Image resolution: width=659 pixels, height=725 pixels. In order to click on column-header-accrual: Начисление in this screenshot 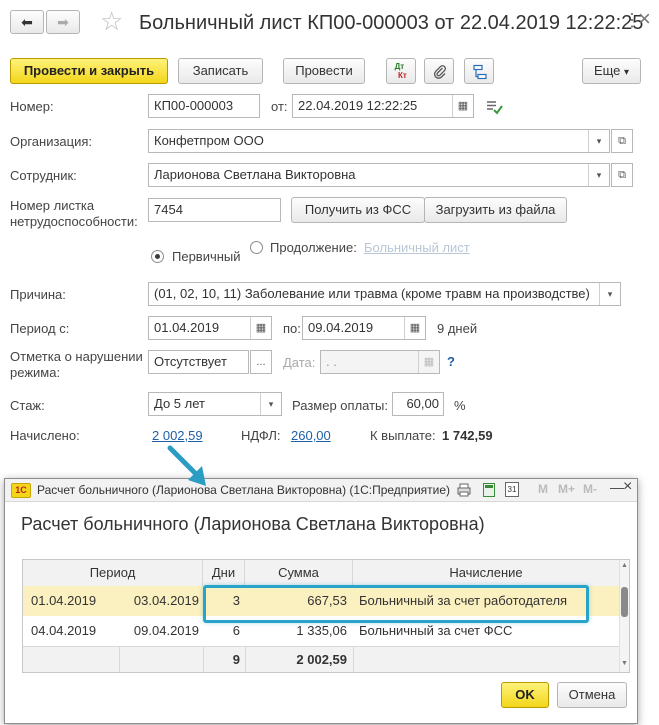, I will do `click(486, 573)`.